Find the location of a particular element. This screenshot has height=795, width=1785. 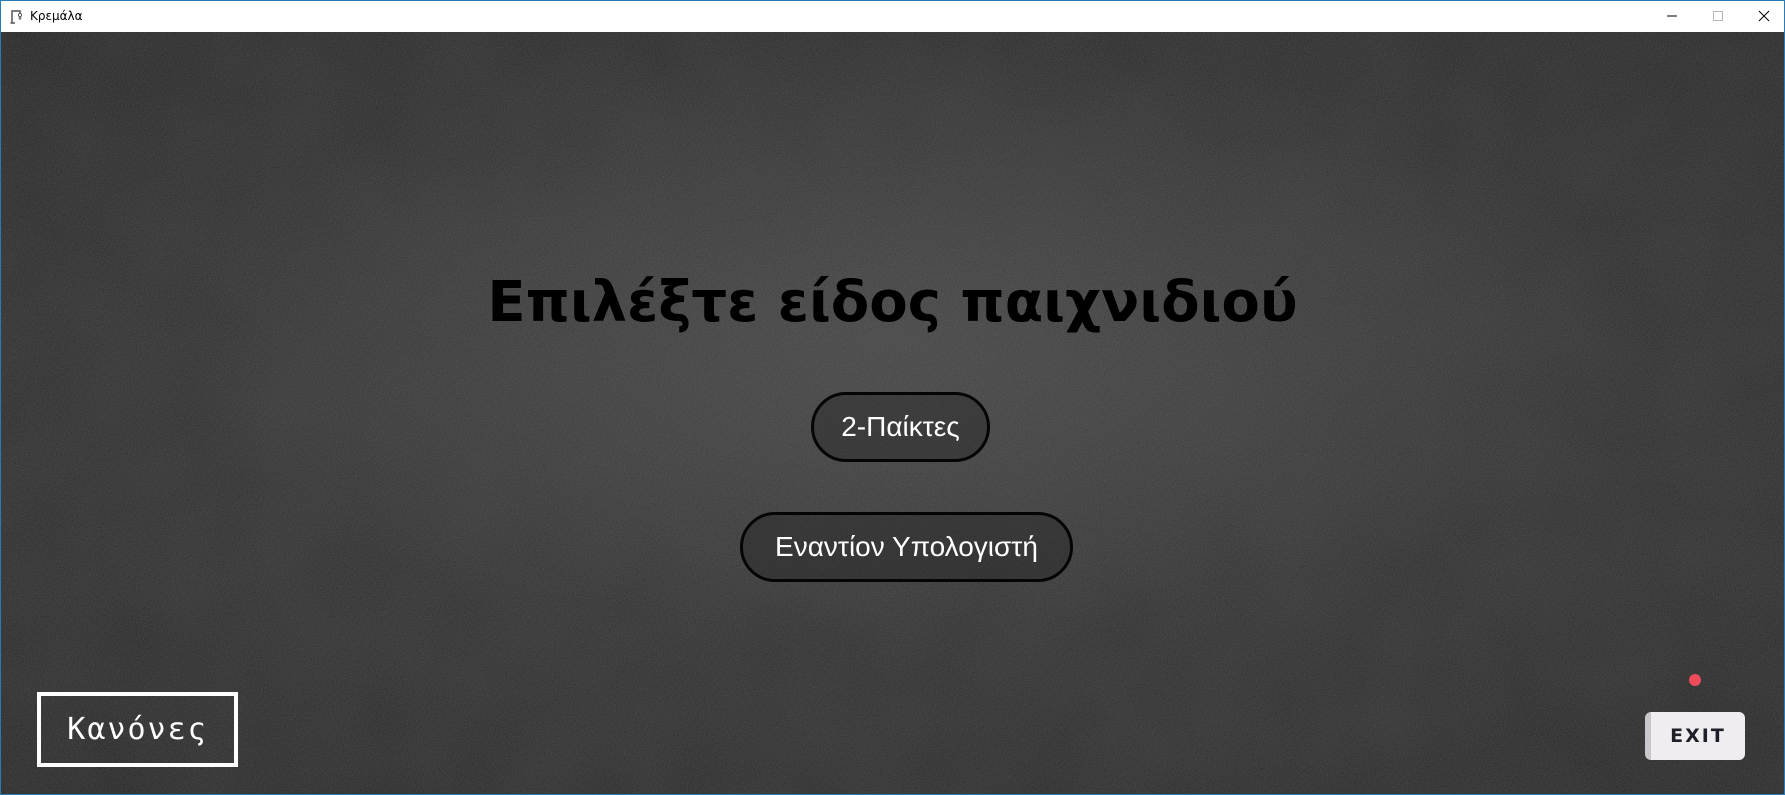

exit-button: EXIT is located at coordinates (1695, 736).